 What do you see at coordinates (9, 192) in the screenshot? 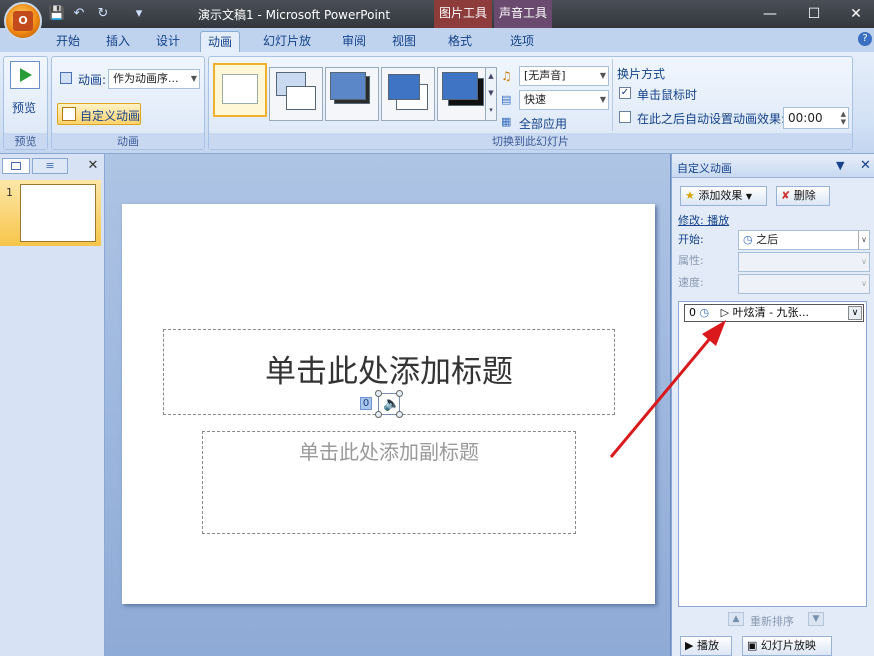
I see `slide-number: 1` at bounding box center [9, 192].